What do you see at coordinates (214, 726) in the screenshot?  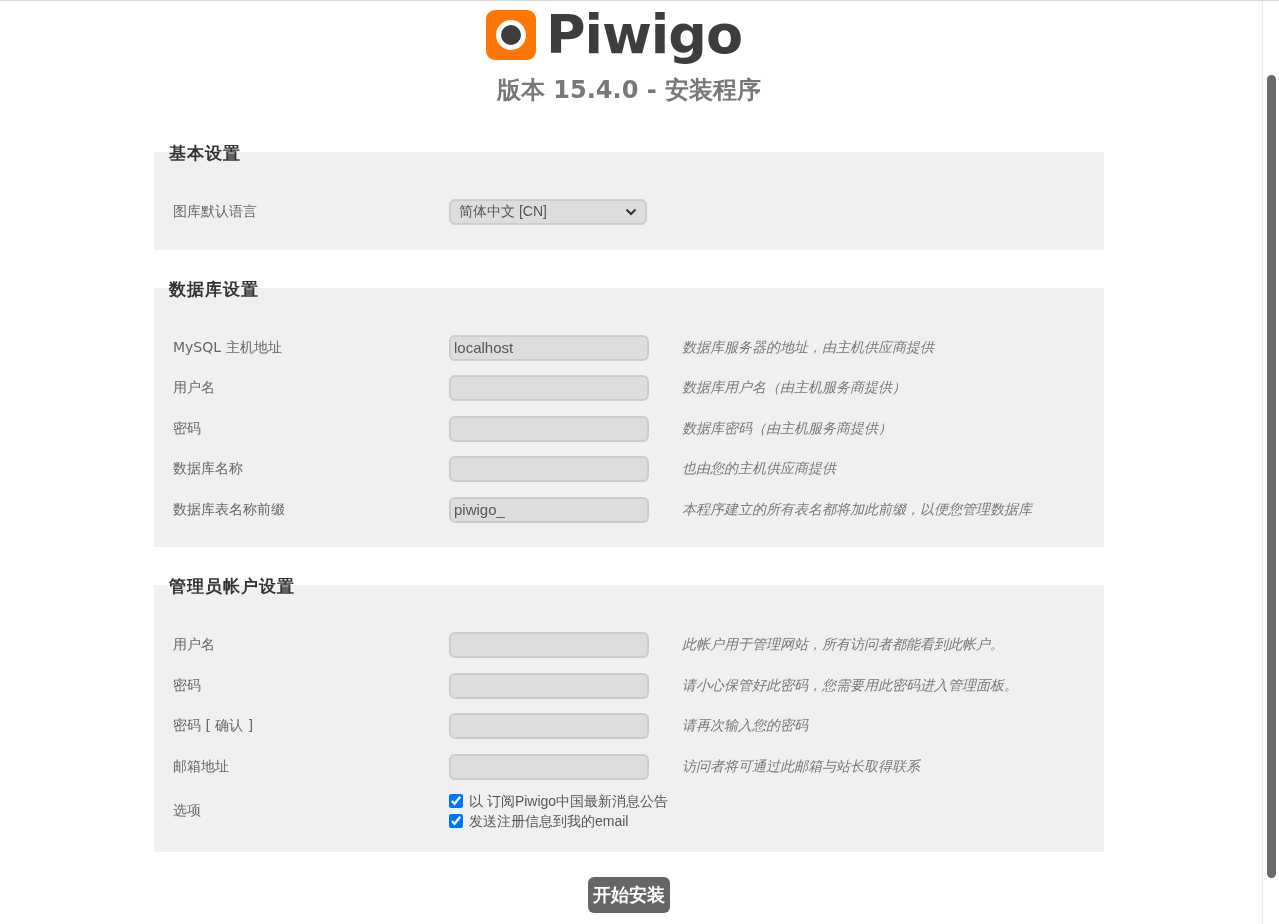 I see `field-label: 密码 [ 确认 ]` at bounding box center [214, 726].